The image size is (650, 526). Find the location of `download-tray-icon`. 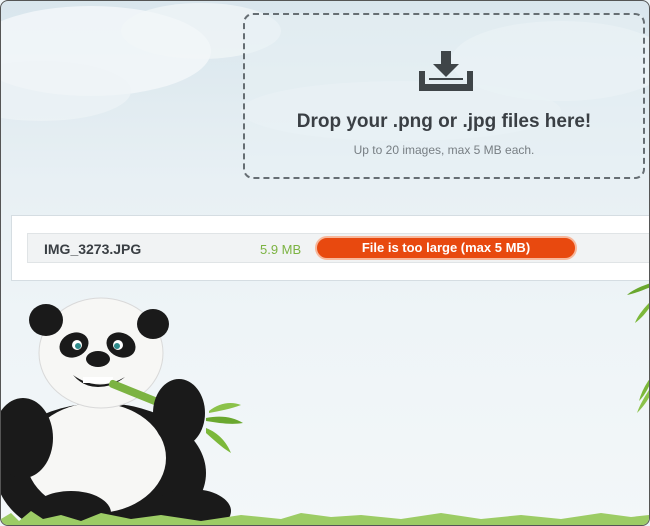

download-tray-icon is located at coordinates (446, 71).